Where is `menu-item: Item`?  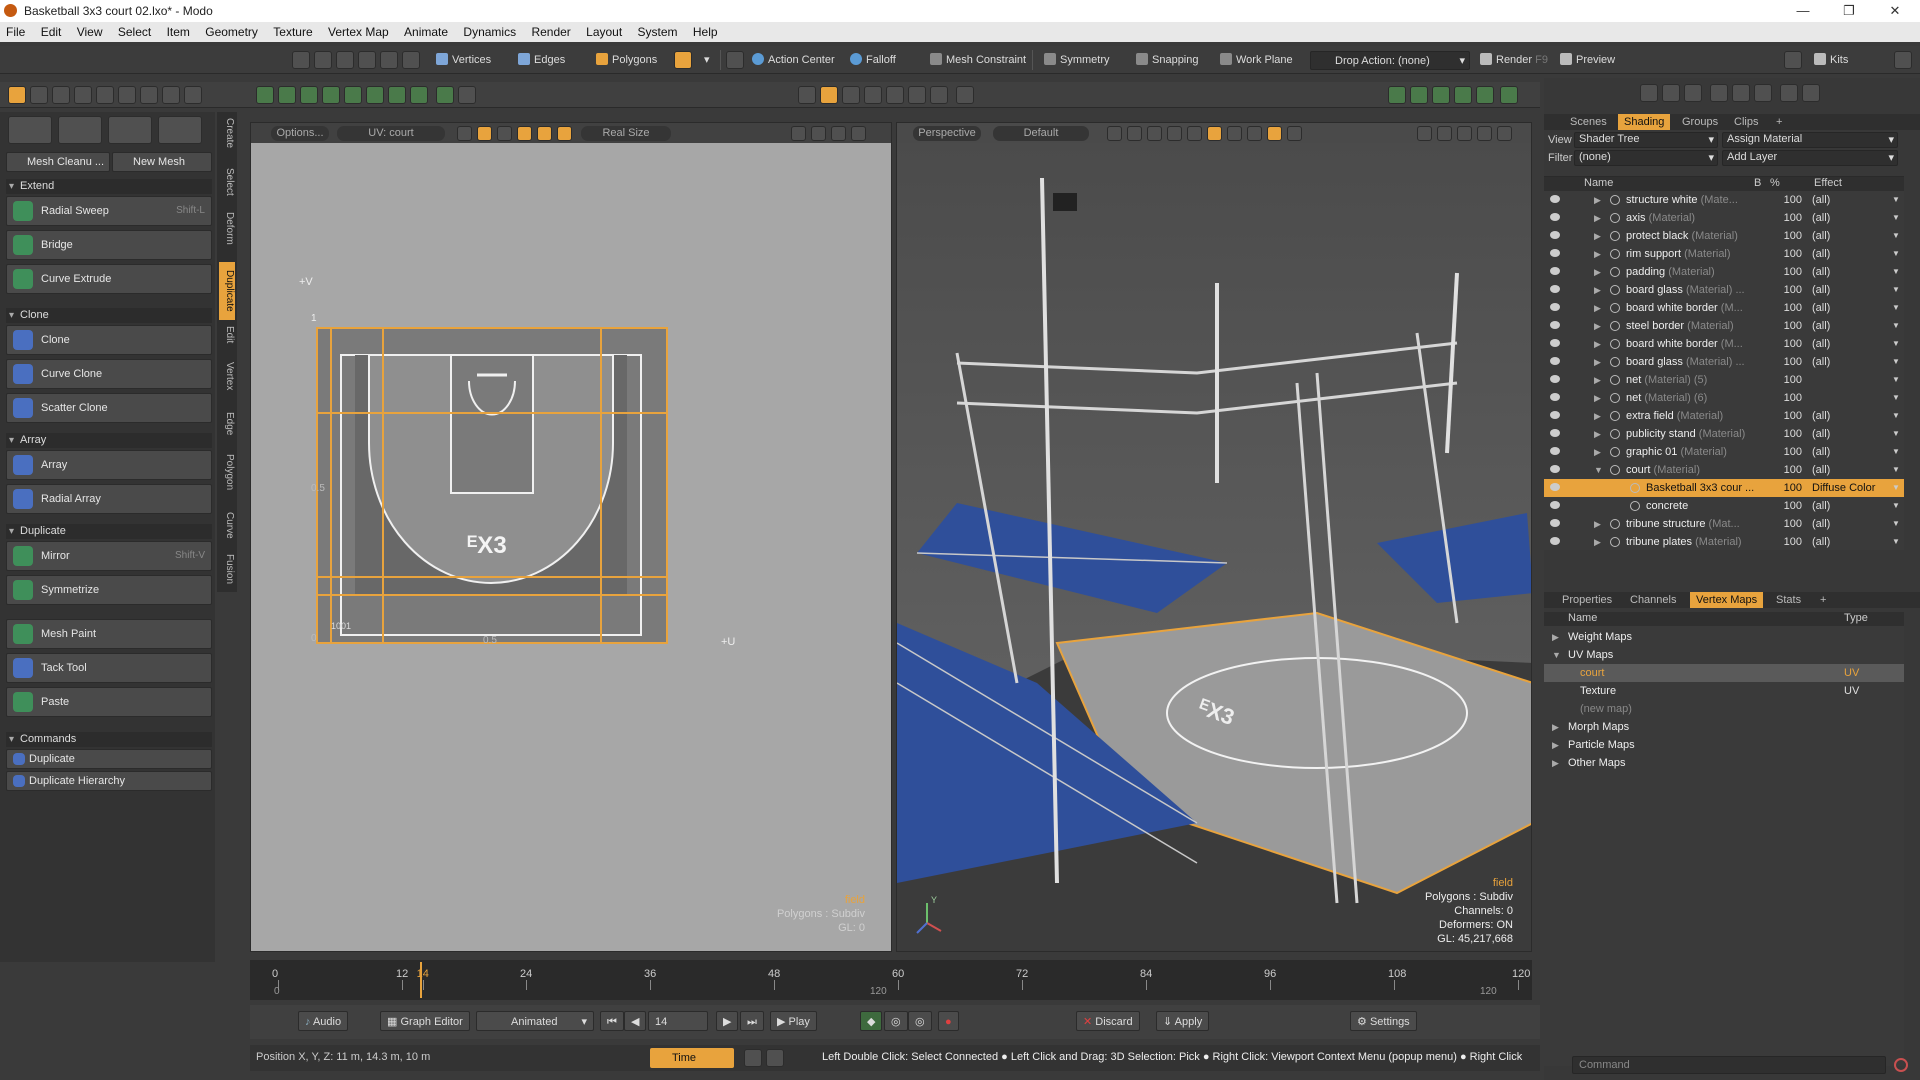
menu-item: Item is located at coordinates (178, 30).